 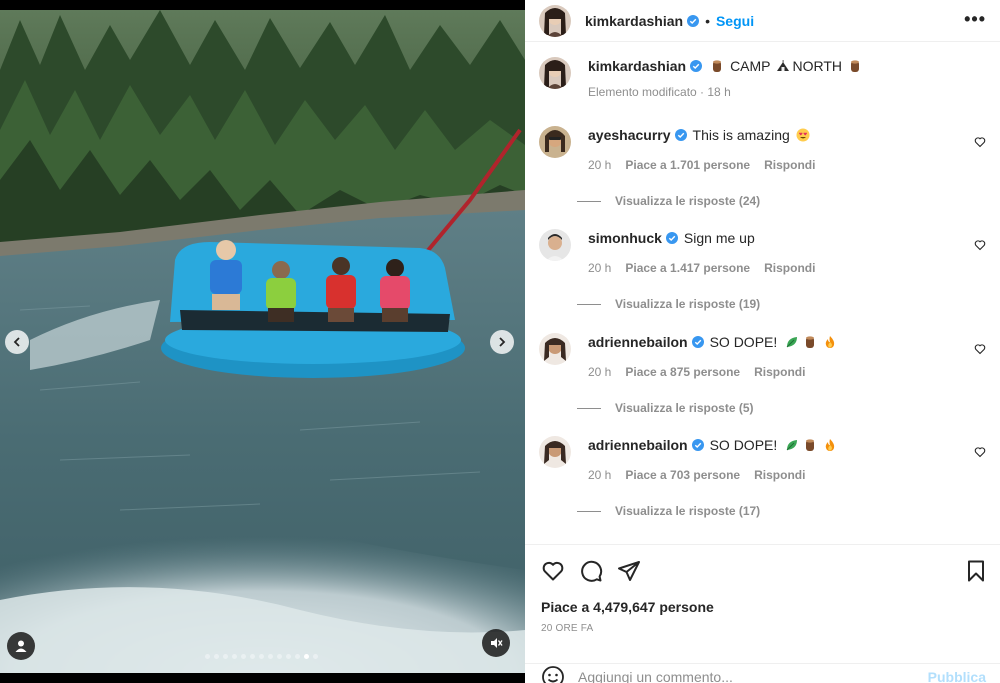 I want to click on user-tag-icon, so click(x=21, y=646).